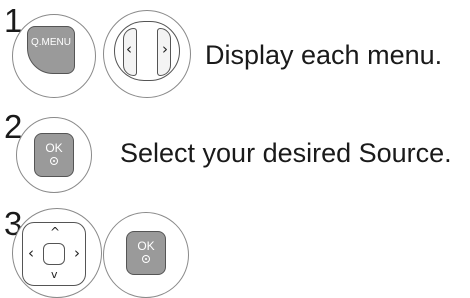 The height and width of the screenshot is (298, 470). I want to click on dpad-navigation-button: ^ v ‹ ›, so click(54, 254).